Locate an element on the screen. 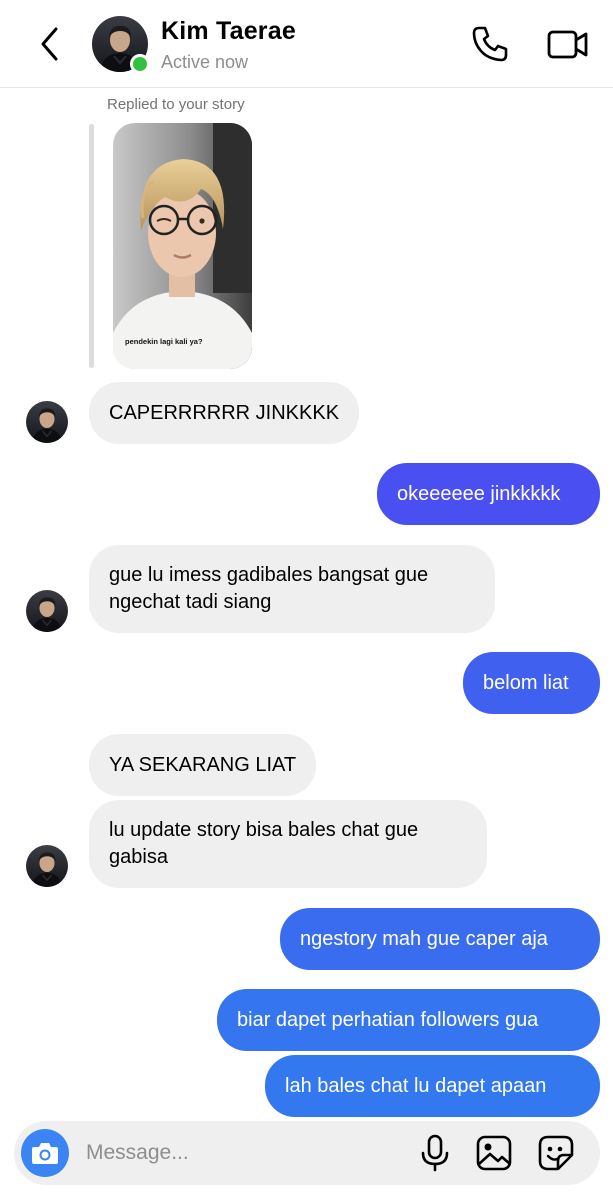 The width and height of the screenshot is (613, 1200). sticker-icon is located at coordinates (556, 1153).